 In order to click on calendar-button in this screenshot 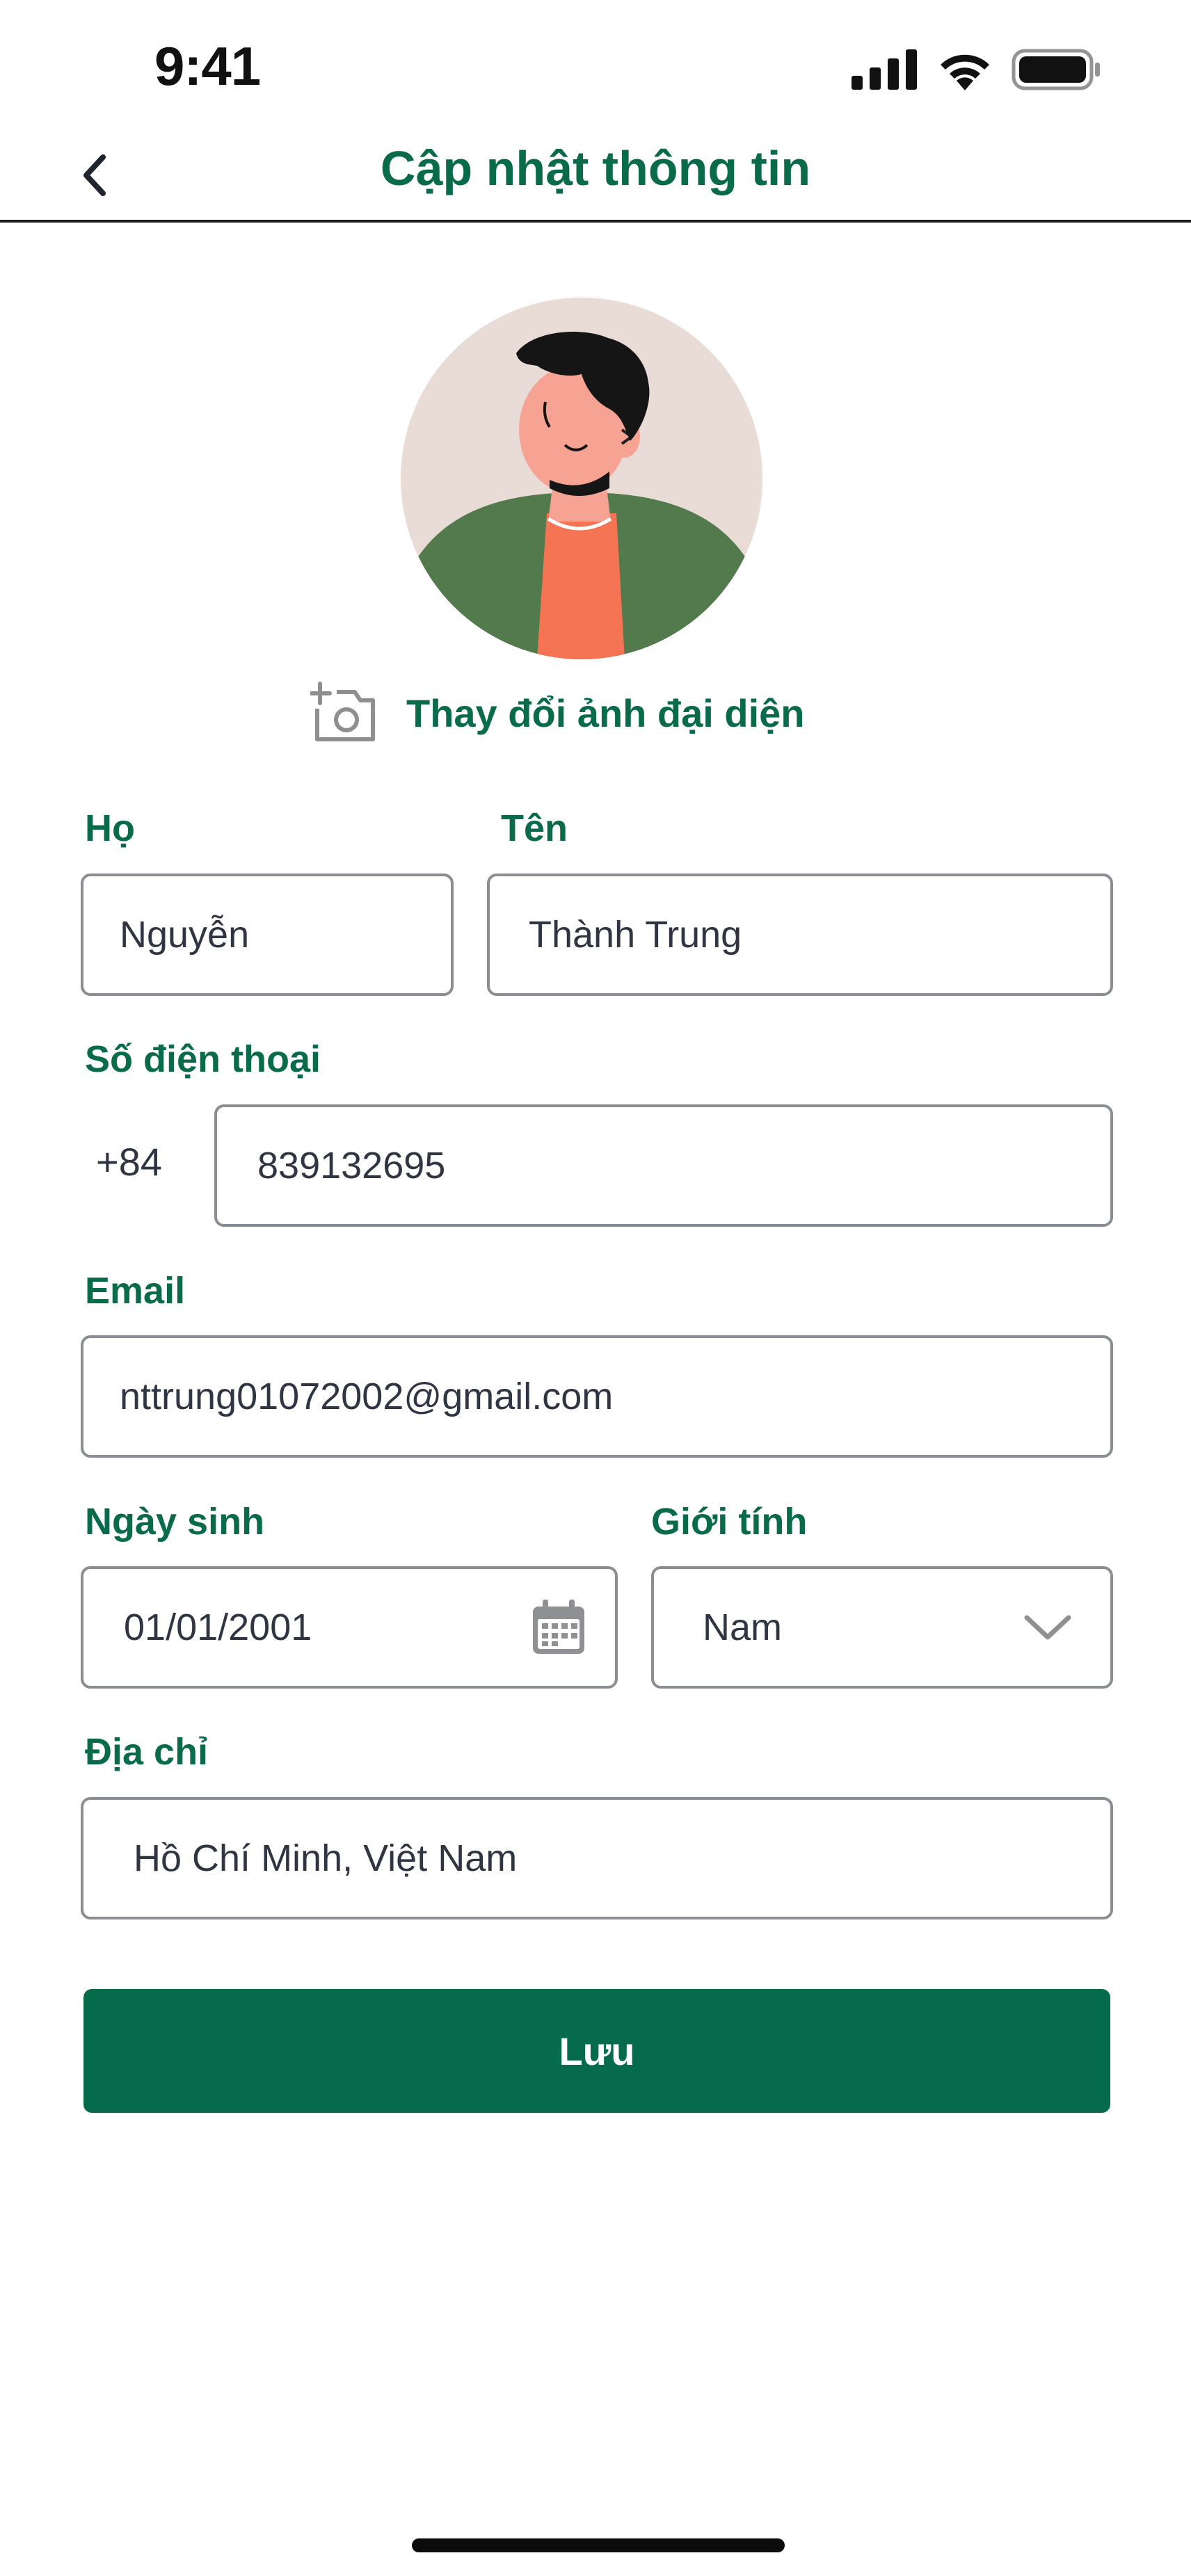, I will do `click(558, 1627)`.